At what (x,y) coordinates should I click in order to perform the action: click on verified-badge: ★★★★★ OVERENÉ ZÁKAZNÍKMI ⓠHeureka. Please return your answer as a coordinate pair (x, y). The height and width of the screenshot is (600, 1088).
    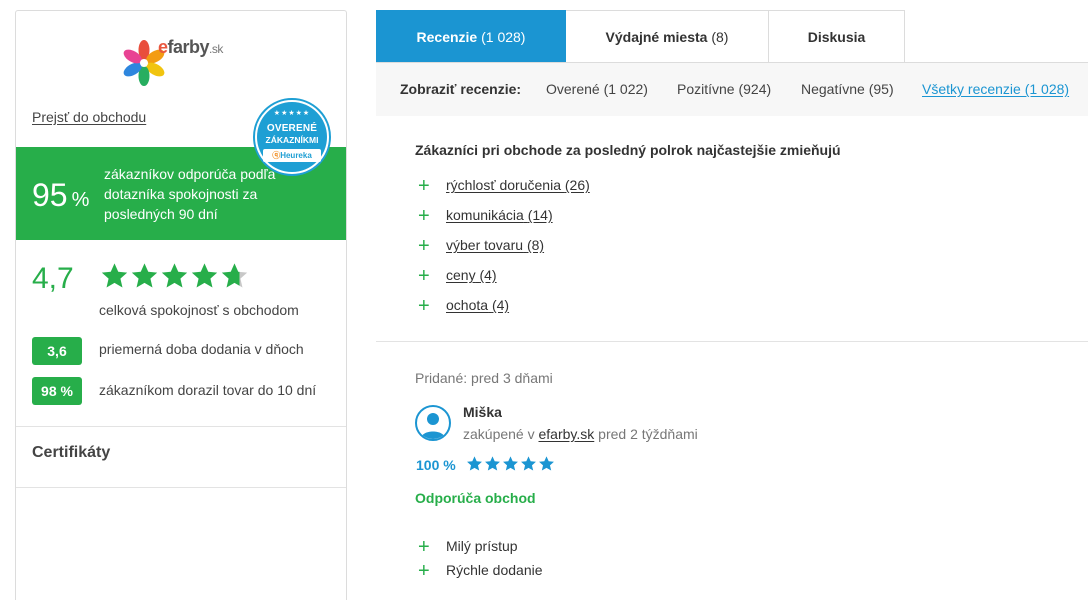
    Looking at the image, I should click on (292, 137).